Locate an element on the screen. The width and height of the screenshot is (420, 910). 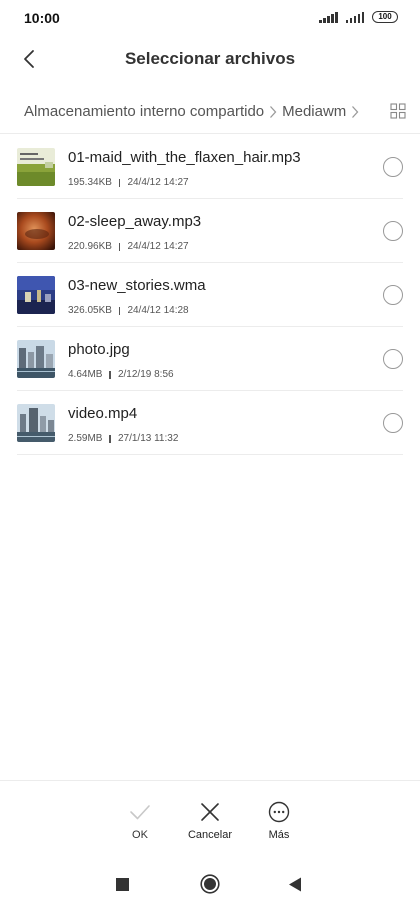
file-date: 27/1/13 11:32 is located at coordinates (148, 438).